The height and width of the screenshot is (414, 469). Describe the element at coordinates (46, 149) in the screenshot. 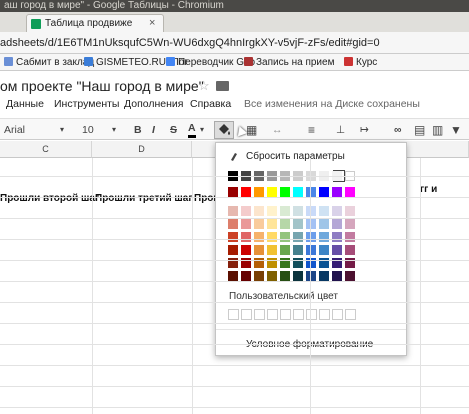

I see `column-header-c: C` at that location.